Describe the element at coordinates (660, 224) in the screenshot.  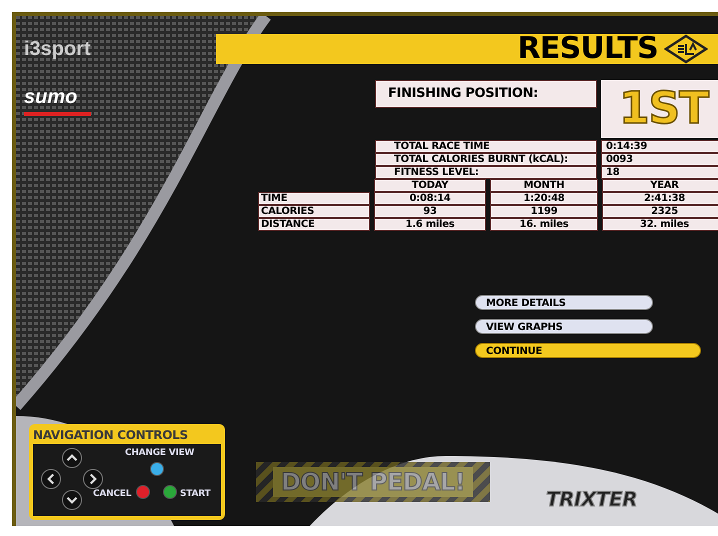
I see `table-cell: 32. miles` at that location.